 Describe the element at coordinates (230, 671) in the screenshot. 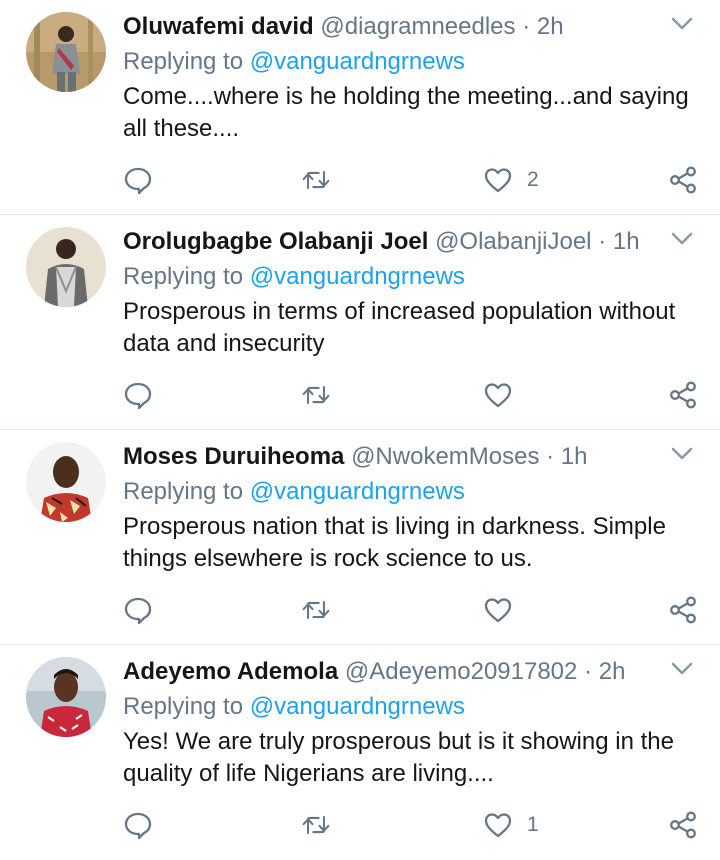

I see `display-name: Adeyemo Ademola` at that location.